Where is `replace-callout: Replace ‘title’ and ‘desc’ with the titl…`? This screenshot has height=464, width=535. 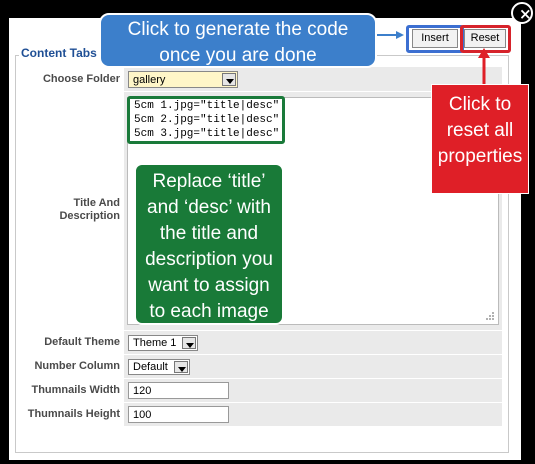
replace-callout: Replace ‘title’ and ‘desc’ with the titl… is located at coordinates (209, 244).